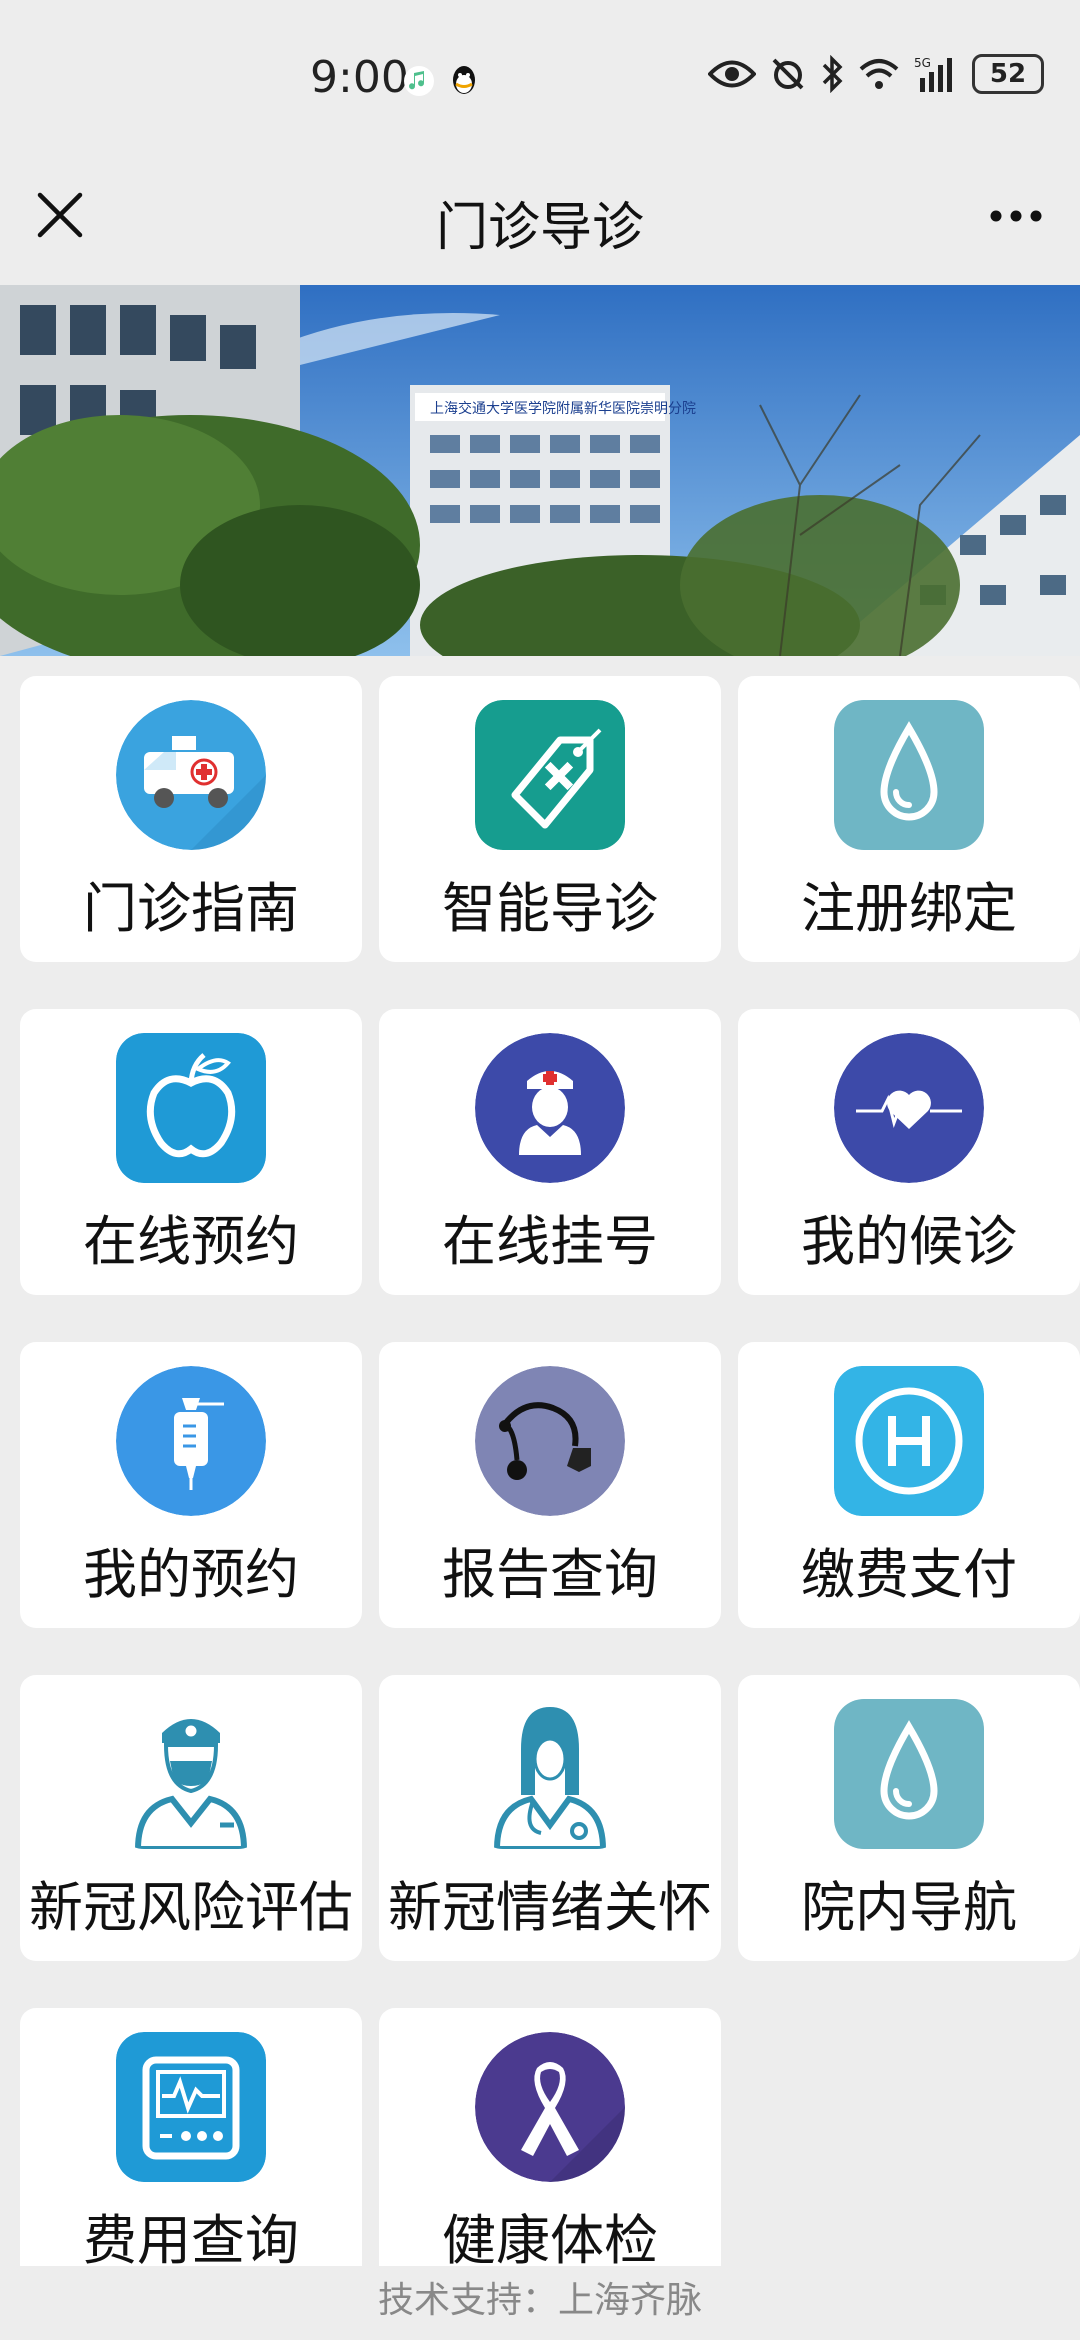 This screenshot has width=1080, height=2340. I want to click on tile-my-waiting: 我的候诊, so click(909, 1152).